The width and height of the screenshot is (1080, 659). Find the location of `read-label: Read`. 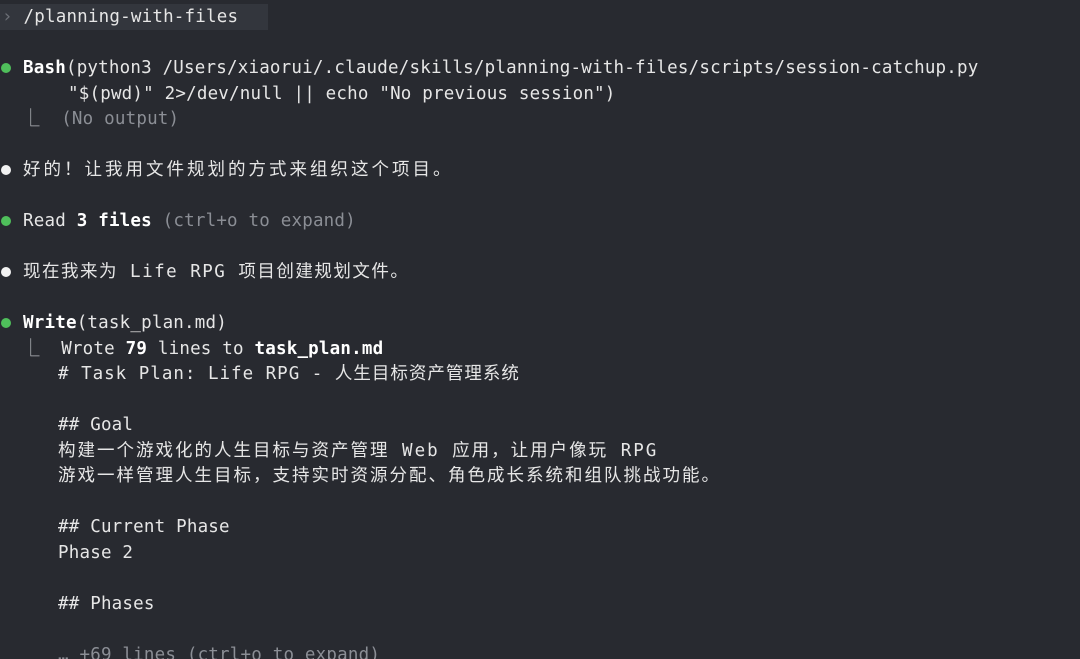

read-label: Read is located at coordinates (44, 221).